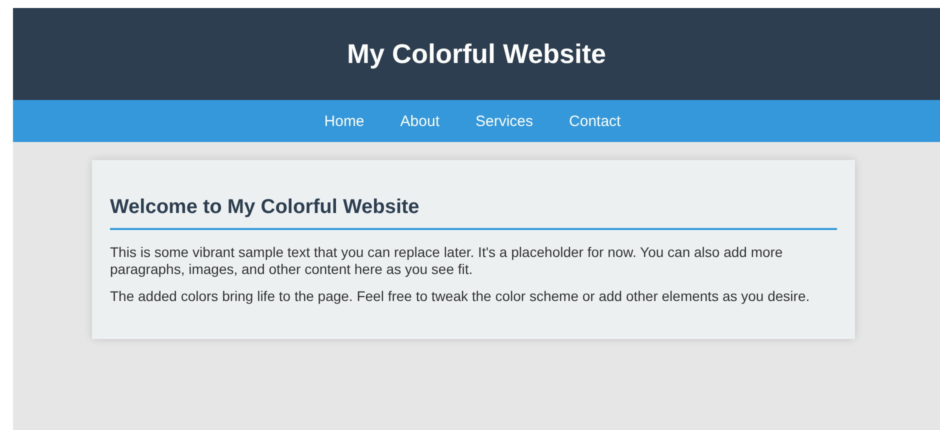 The height and width of the screenshot is (430, 940). Describe the element at coordinates (473, 213) in the screenshot. I see `content-heading: Welcome to My Colorful Website` at that location.